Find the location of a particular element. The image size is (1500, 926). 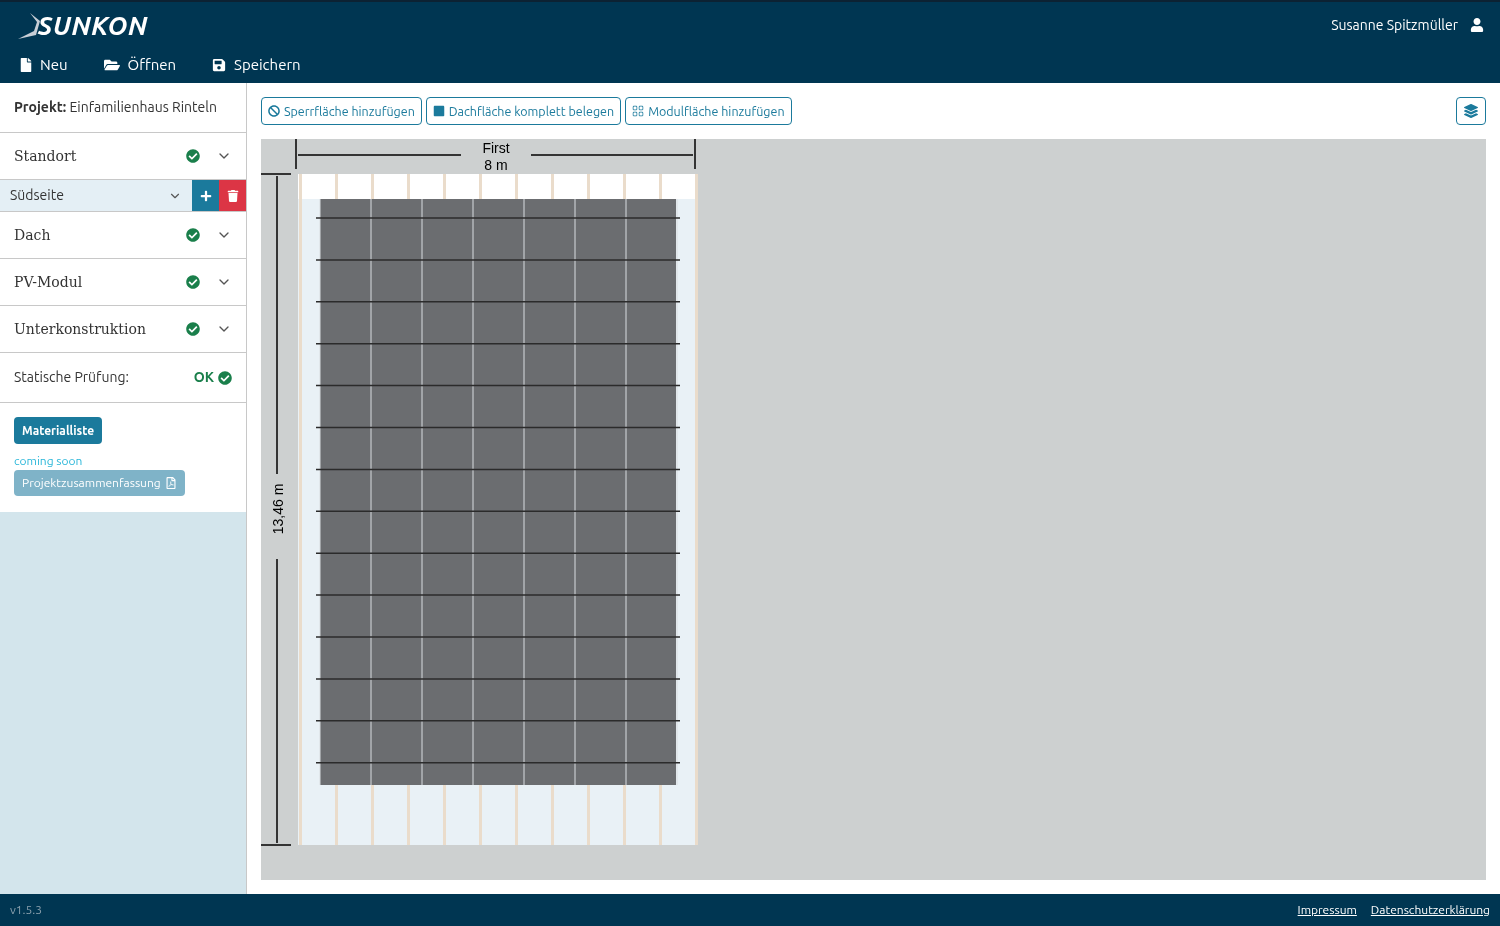

material-list-button: Materialliste is located at coordinates (58, 430).